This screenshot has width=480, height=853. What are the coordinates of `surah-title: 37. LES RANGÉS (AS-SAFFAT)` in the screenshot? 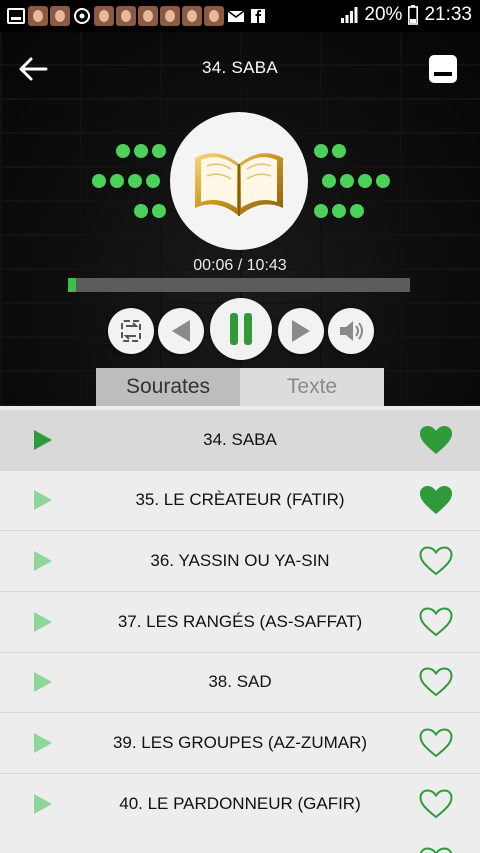 It's located at (240, 621).